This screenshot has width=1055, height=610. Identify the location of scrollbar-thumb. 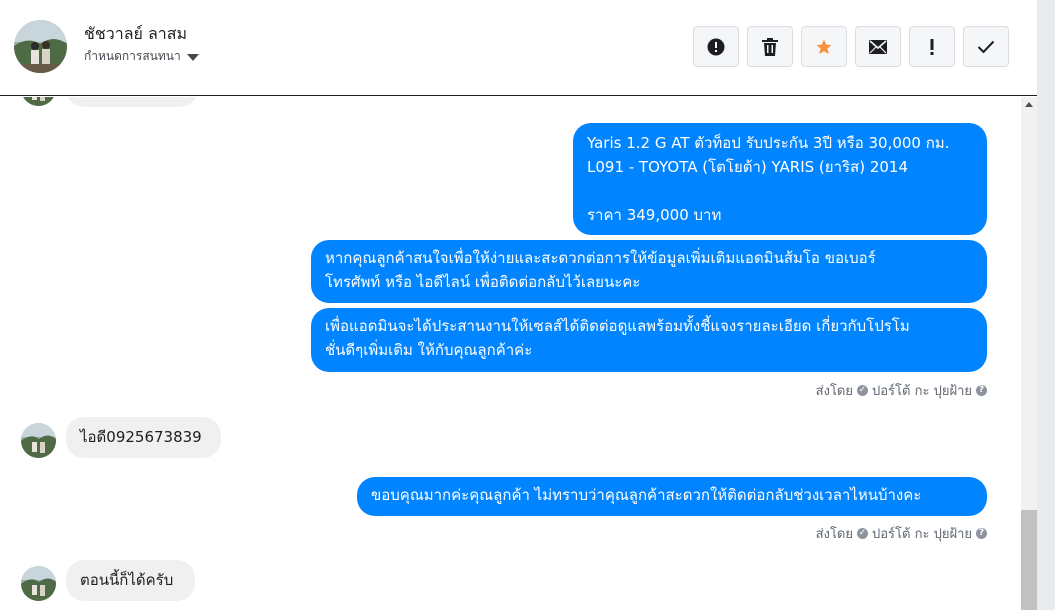
(1029, 560).